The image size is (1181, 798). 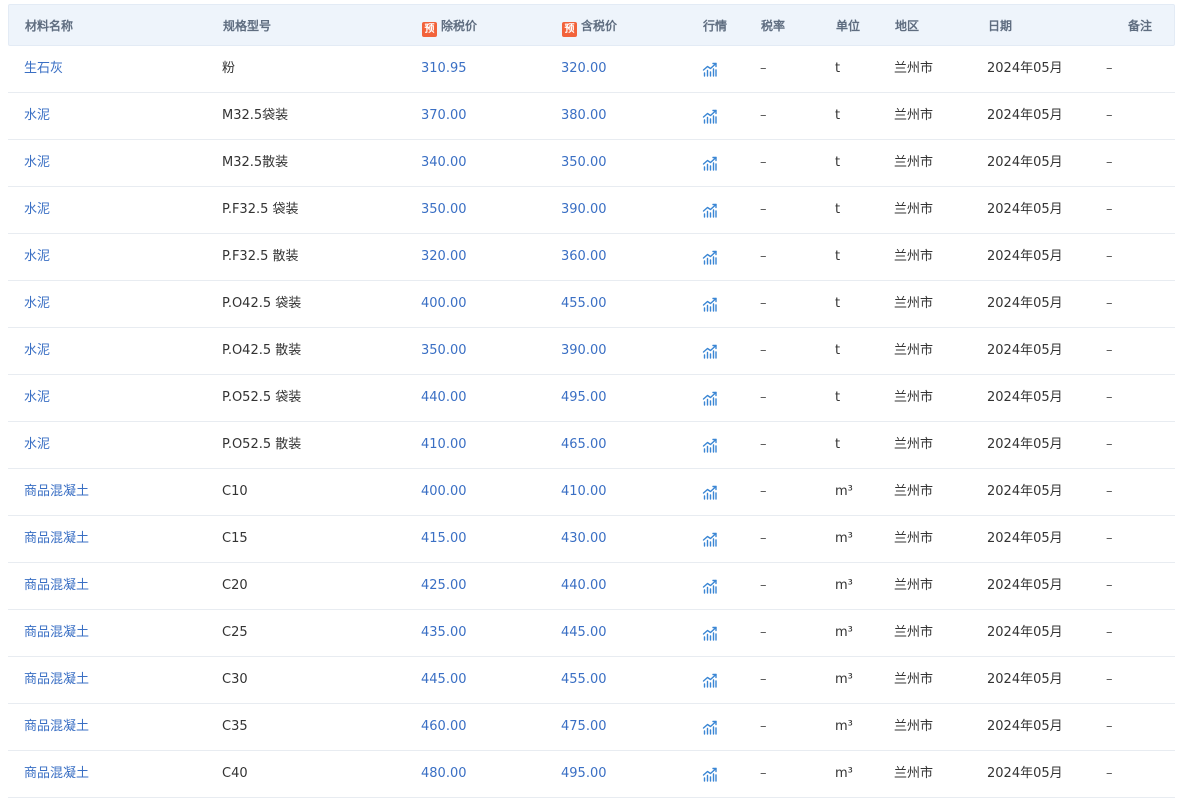 What do you see at coordinates (599, 26) in the screenshot?
I see `header-price-in-tax-label: 含税价` at bounding box center [599, 26].